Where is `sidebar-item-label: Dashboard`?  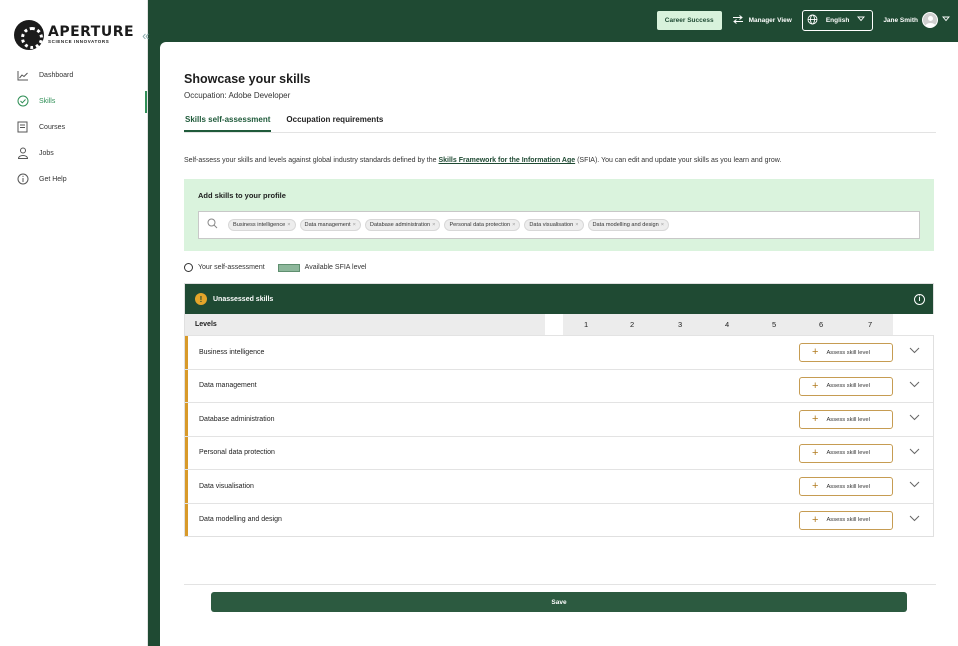
sidebar-item-label: Dashboard is located at coordinates (56, 75).